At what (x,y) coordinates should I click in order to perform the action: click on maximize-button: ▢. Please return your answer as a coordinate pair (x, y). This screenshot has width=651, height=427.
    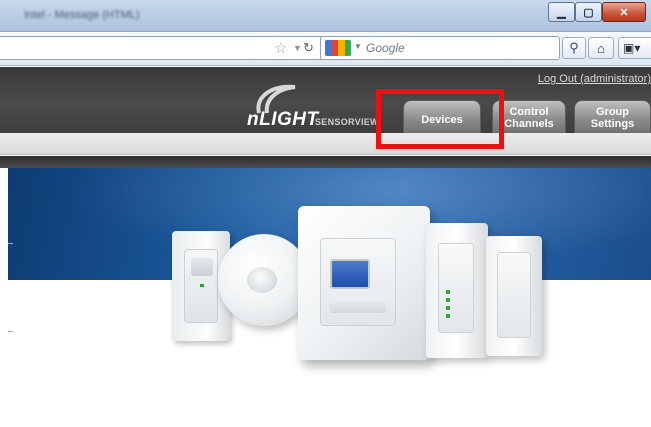
    Looking at the image, I should click on (588, 12).